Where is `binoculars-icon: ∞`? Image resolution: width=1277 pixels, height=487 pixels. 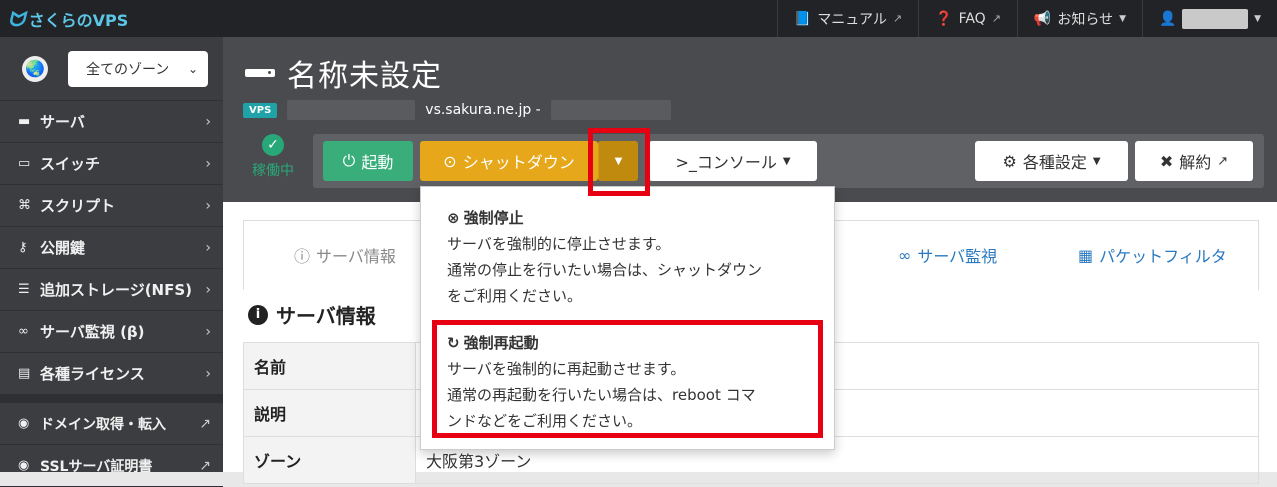 binoculars-icon: ∞ is located at coordinates (23, 331).